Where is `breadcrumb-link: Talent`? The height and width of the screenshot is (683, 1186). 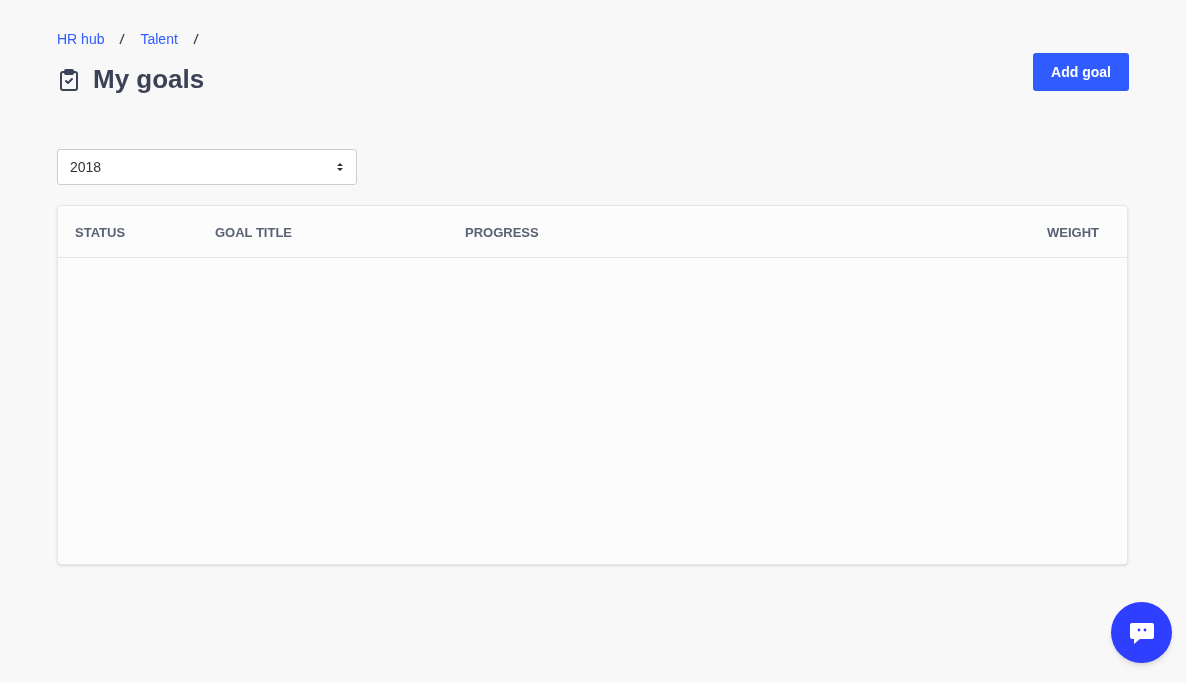 breadcrumb-link: Talent is located at coordinates (159, 39).